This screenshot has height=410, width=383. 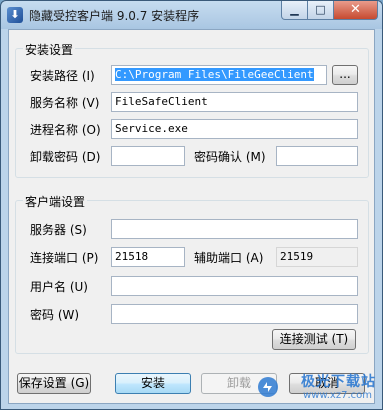 What do you see at coordinates (314, 339) in the screenshot?
I see `test-connection-button: 连接测试 (T)` at bounding box center [314, 339].